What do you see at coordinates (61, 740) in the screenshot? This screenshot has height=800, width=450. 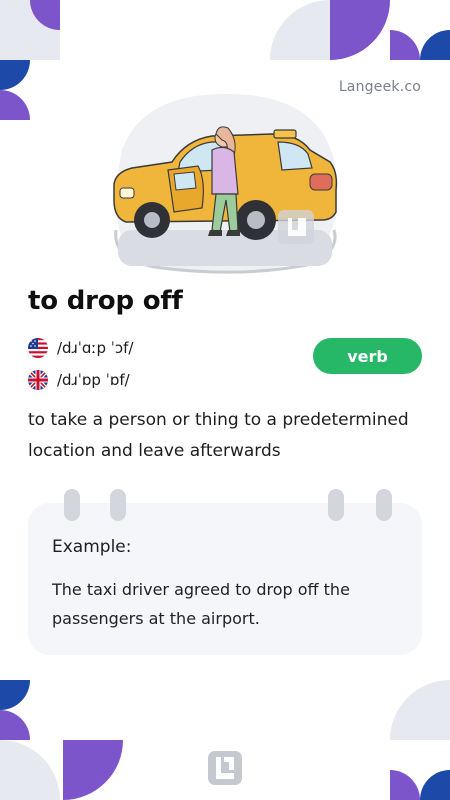 I see `bottom-left-decoration` at bounding box center [61, 740].